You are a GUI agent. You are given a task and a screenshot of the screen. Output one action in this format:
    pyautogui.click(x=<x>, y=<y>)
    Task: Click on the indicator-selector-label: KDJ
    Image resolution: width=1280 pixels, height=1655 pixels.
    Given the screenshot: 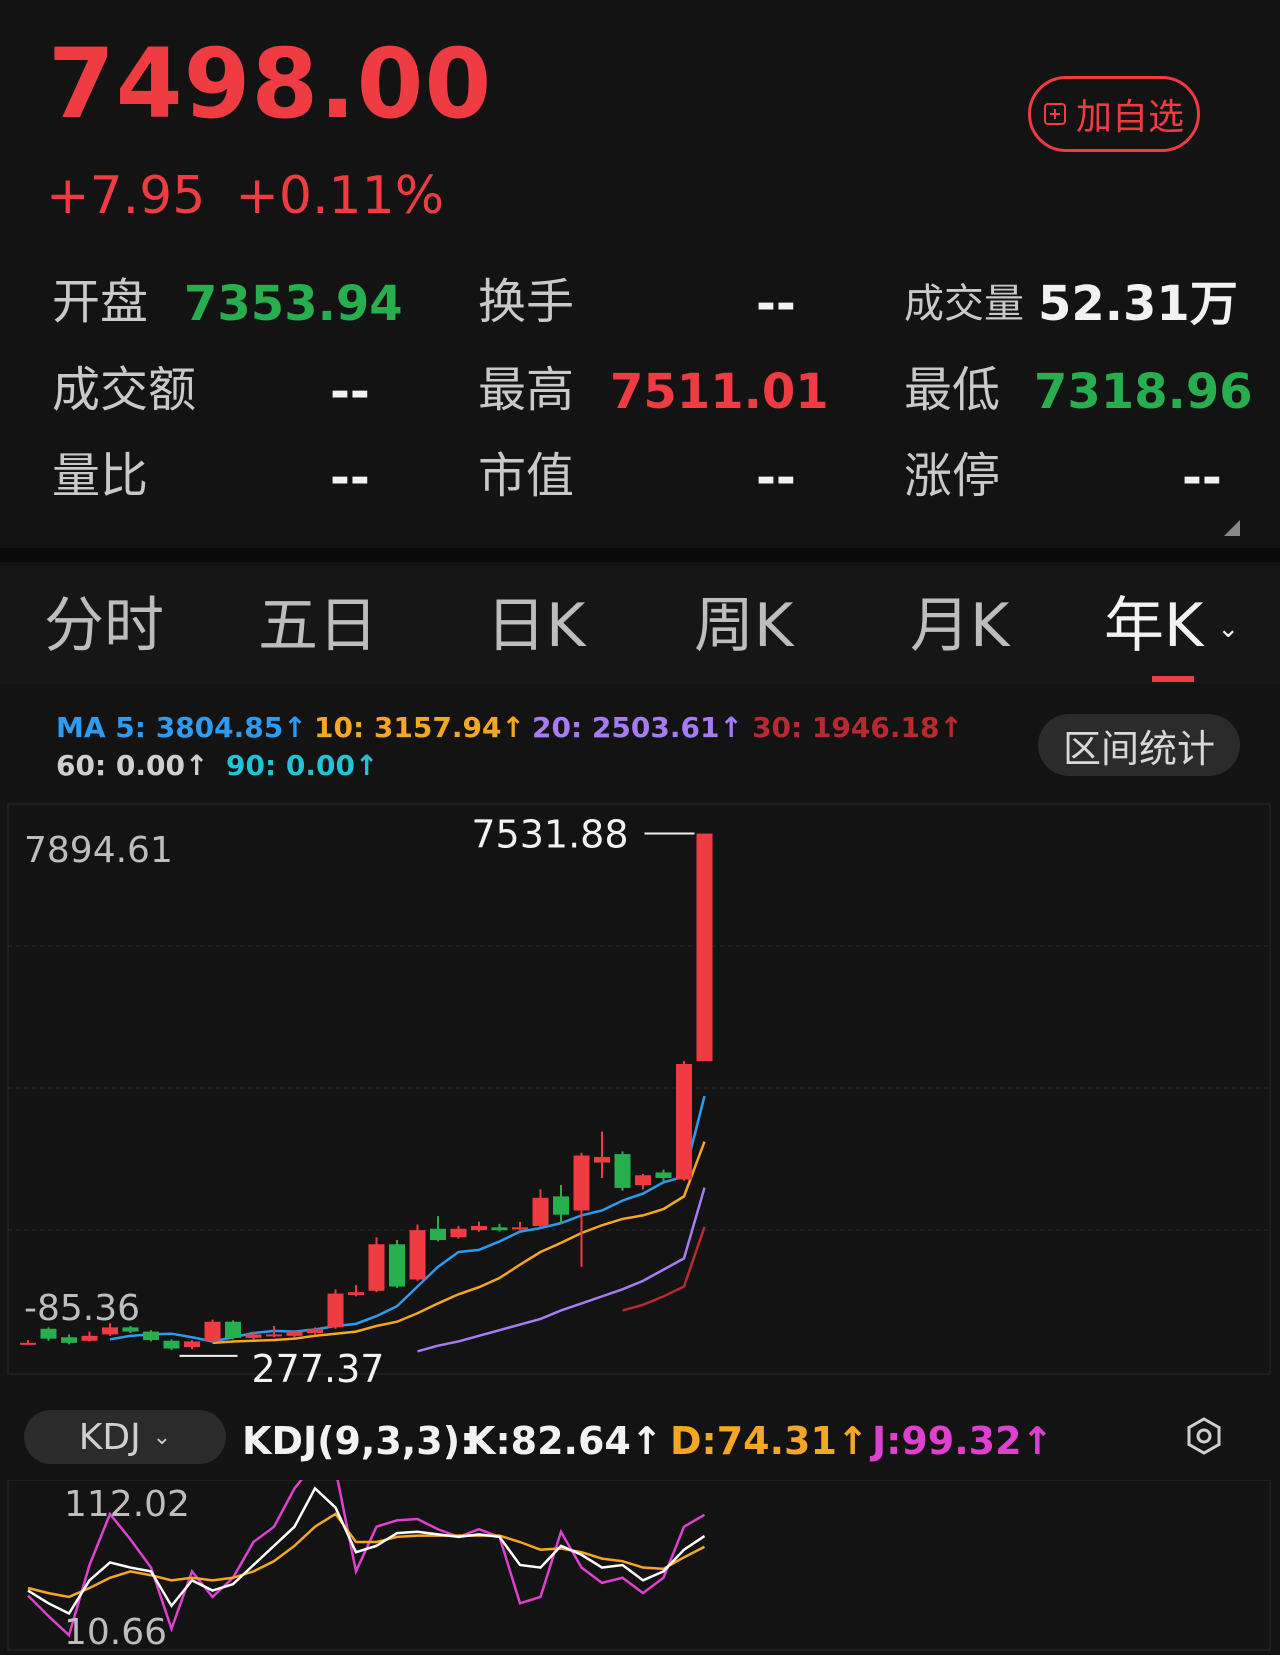 What is the action you would take?
    pyautogui.click(x=109, y=1437)
    